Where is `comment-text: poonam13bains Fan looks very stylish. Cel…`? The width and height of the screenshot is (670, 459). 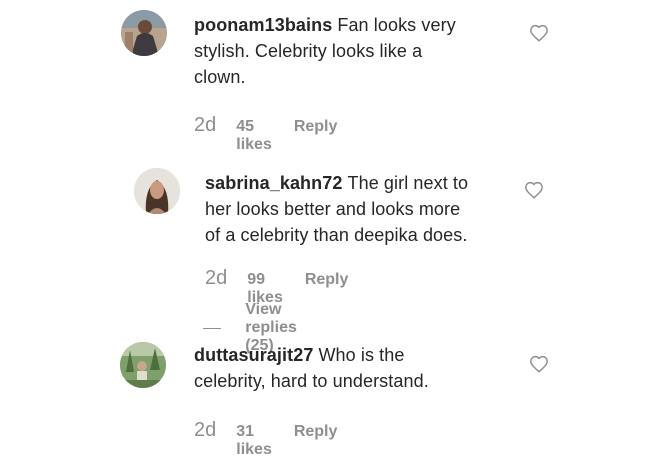 comment-text: poonam13bains Fan looks very stylish. Cel… is located at coordinates (354, 51).